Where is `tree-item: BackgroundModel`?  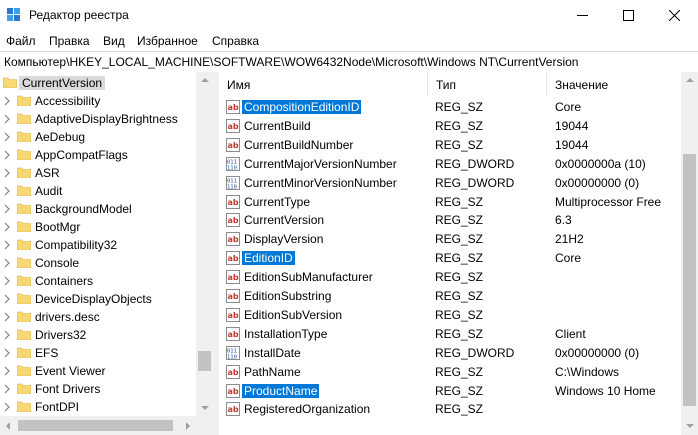 tree-item: BackgroundModel is located at coordinates (98, 209).